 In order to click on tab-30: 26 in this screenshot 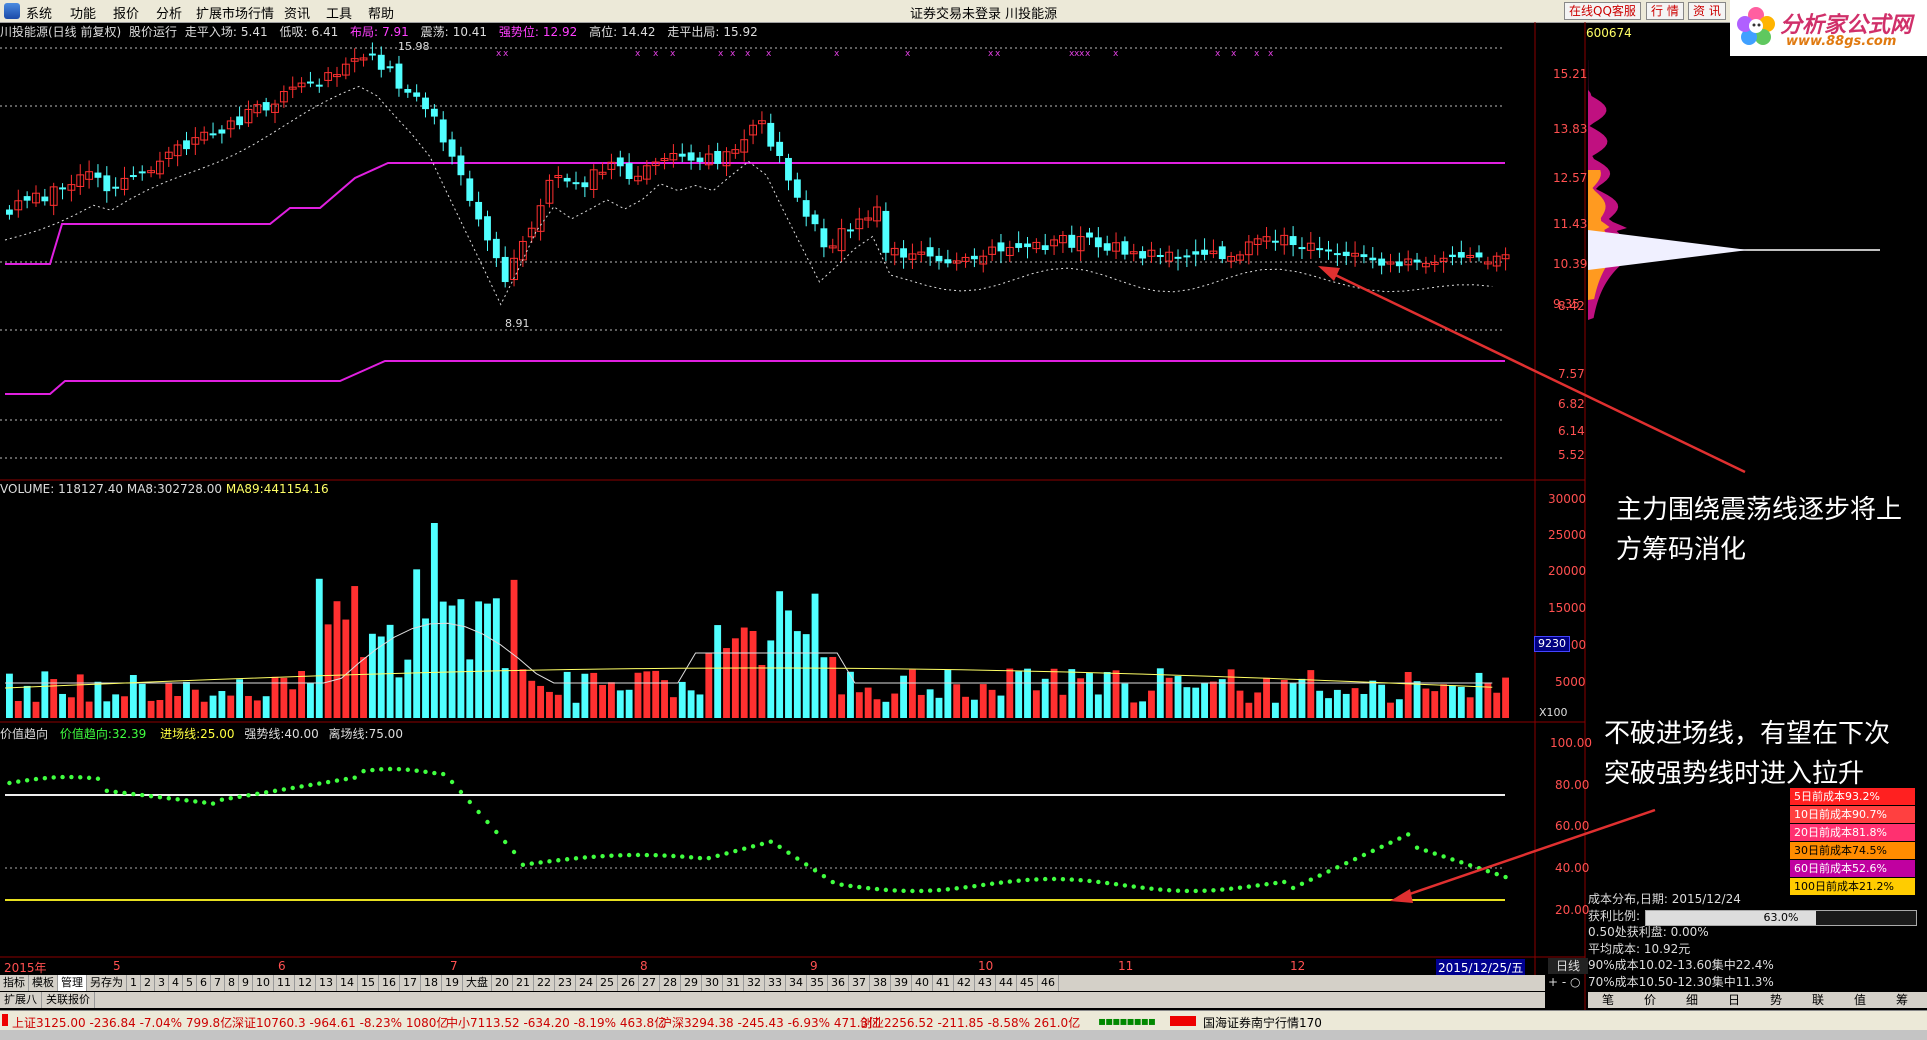, I will do `click(628, 983)`.